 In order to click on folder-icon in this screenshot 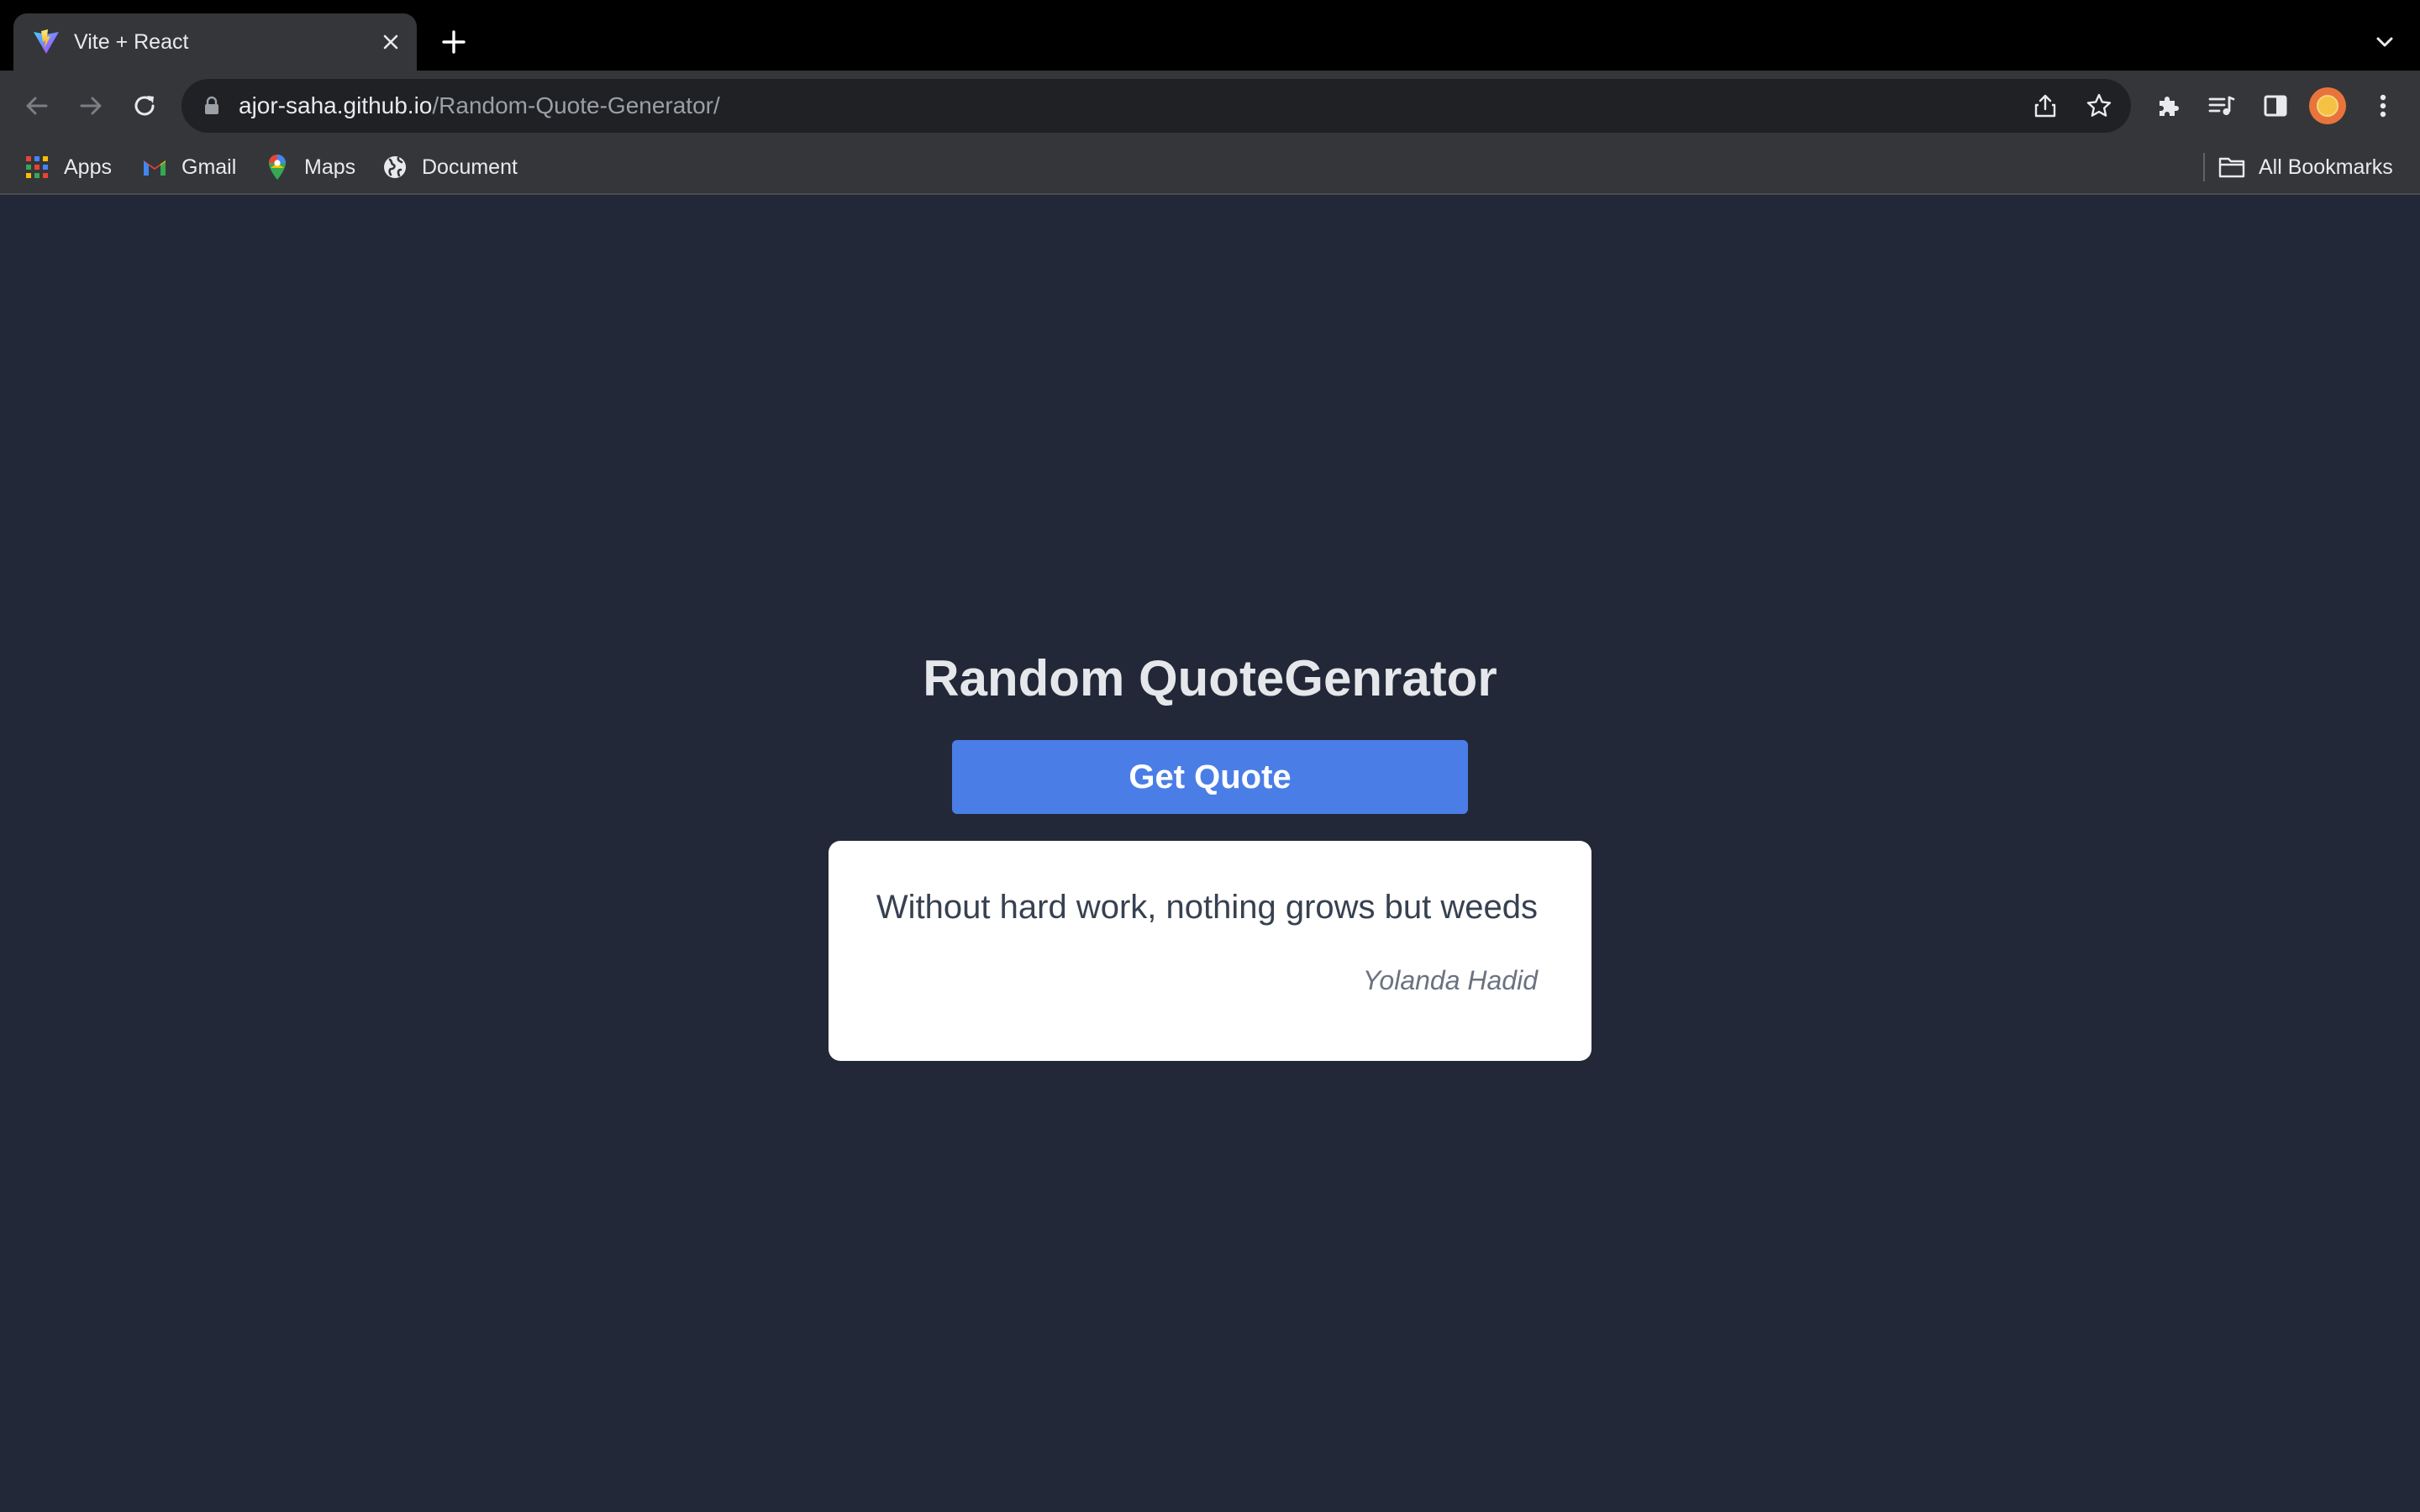, I will do `click(2231, 167)`.